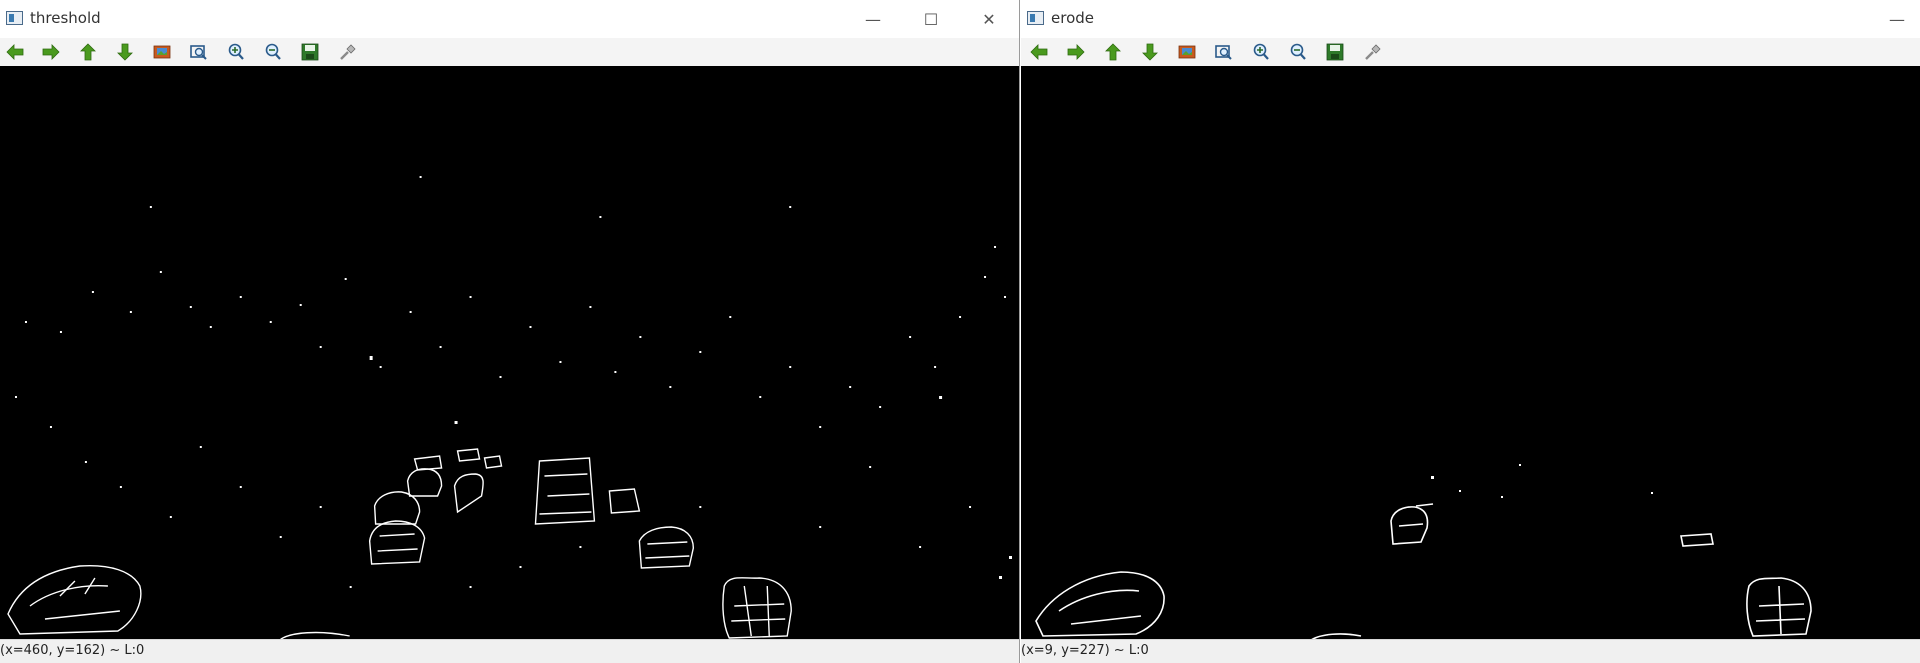  Describe the element at coordinates (1072, 18) in the screenshot. I see `window-title: erode` at that location.